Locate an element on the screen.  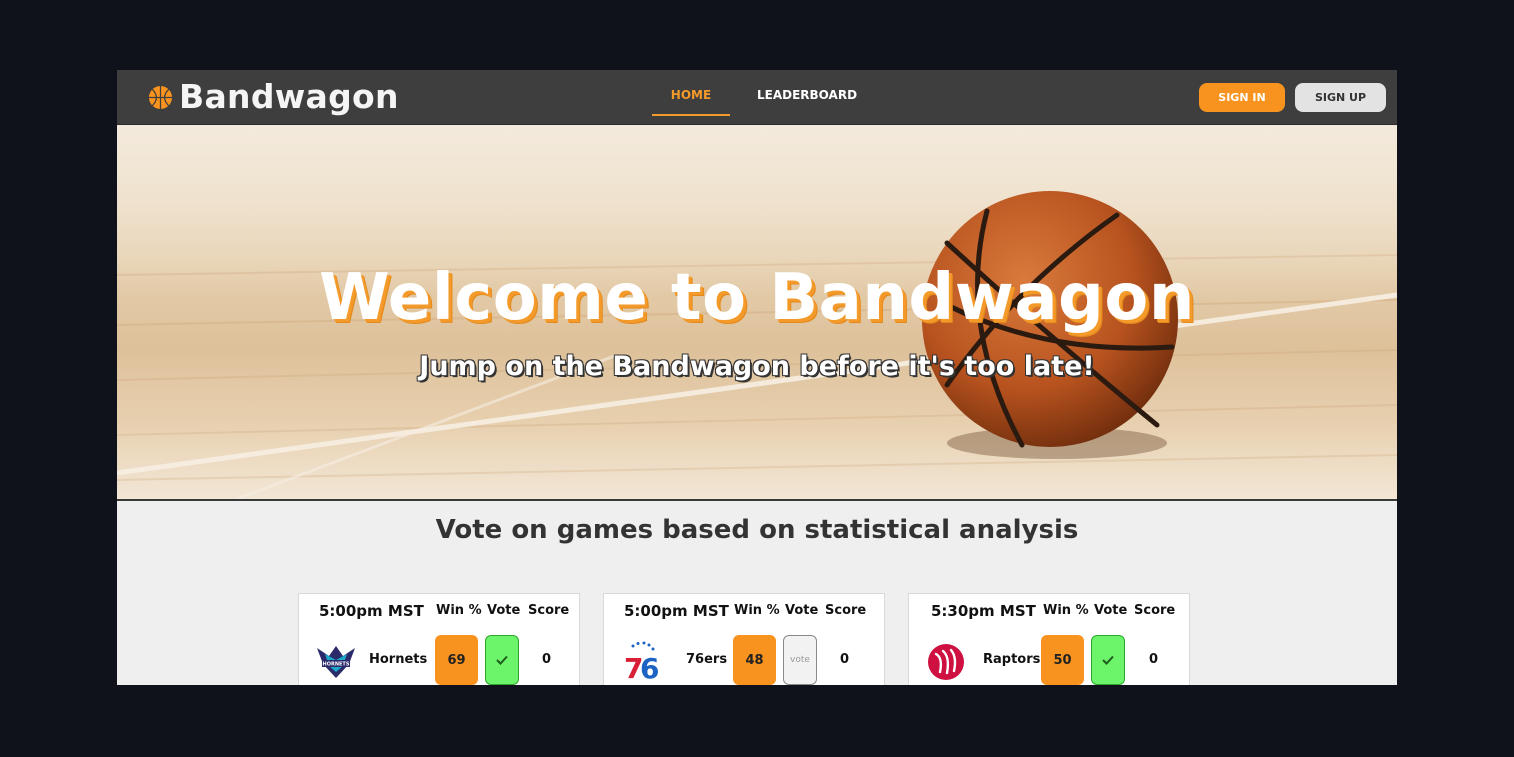
76ers-logo-icon: 7 6 is located at coordinates (641, 662).